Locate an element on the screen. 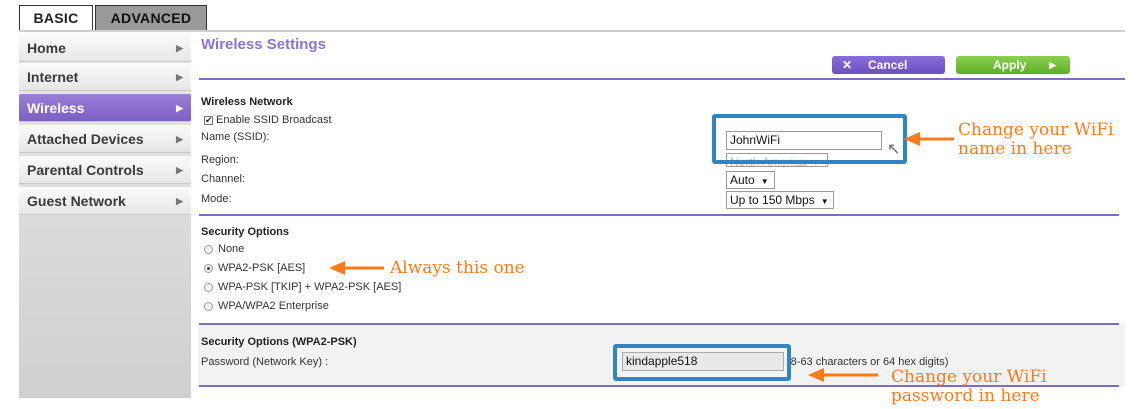 The image size is (1144, 409). arrow-security-head is located at coordinates (337, 268).